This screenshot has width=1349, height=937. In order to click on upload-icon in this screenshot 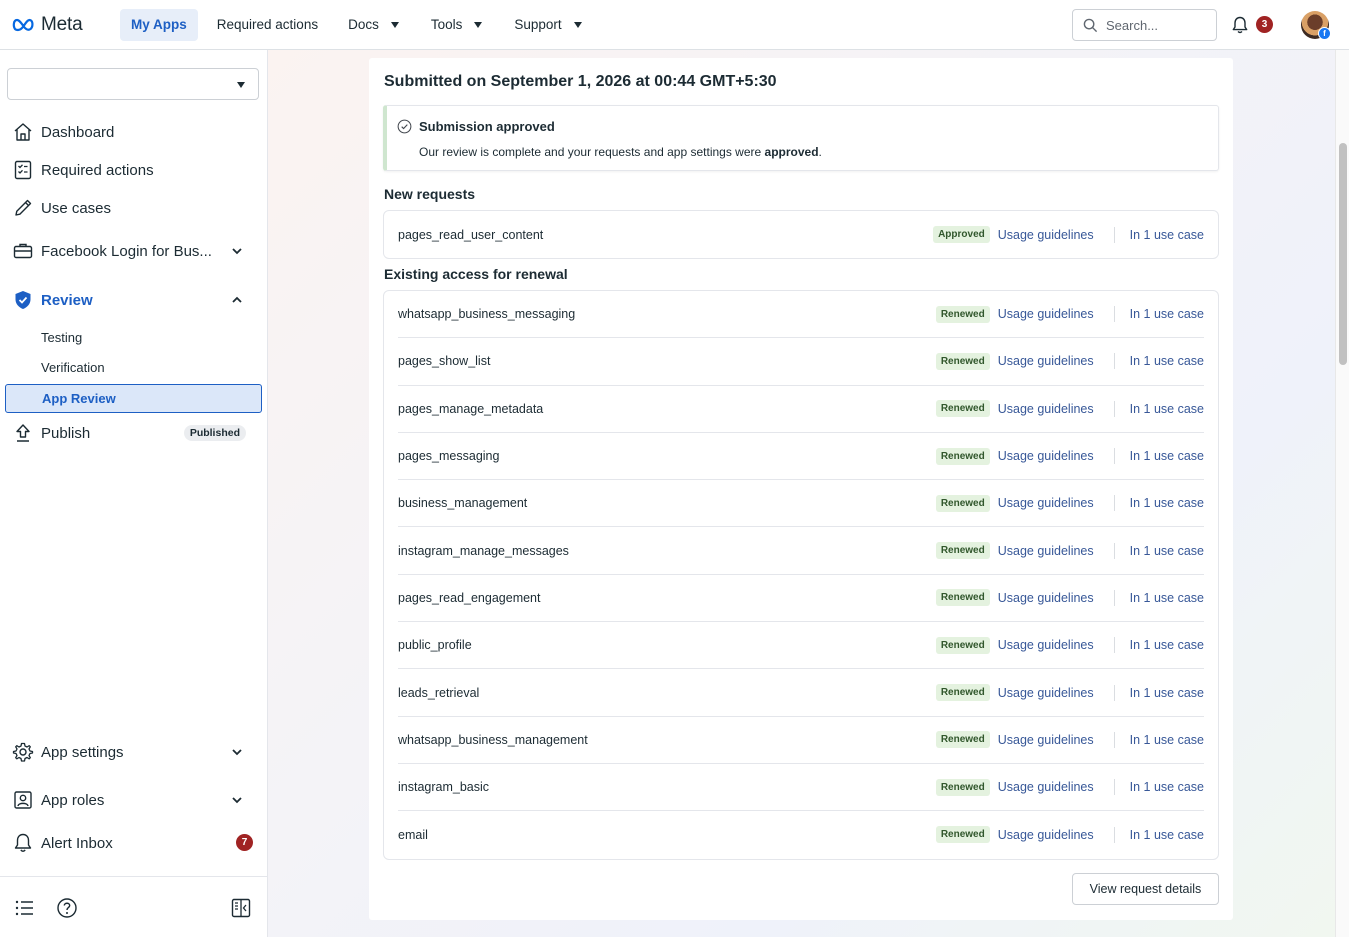, I will do `click(23, 433)`.